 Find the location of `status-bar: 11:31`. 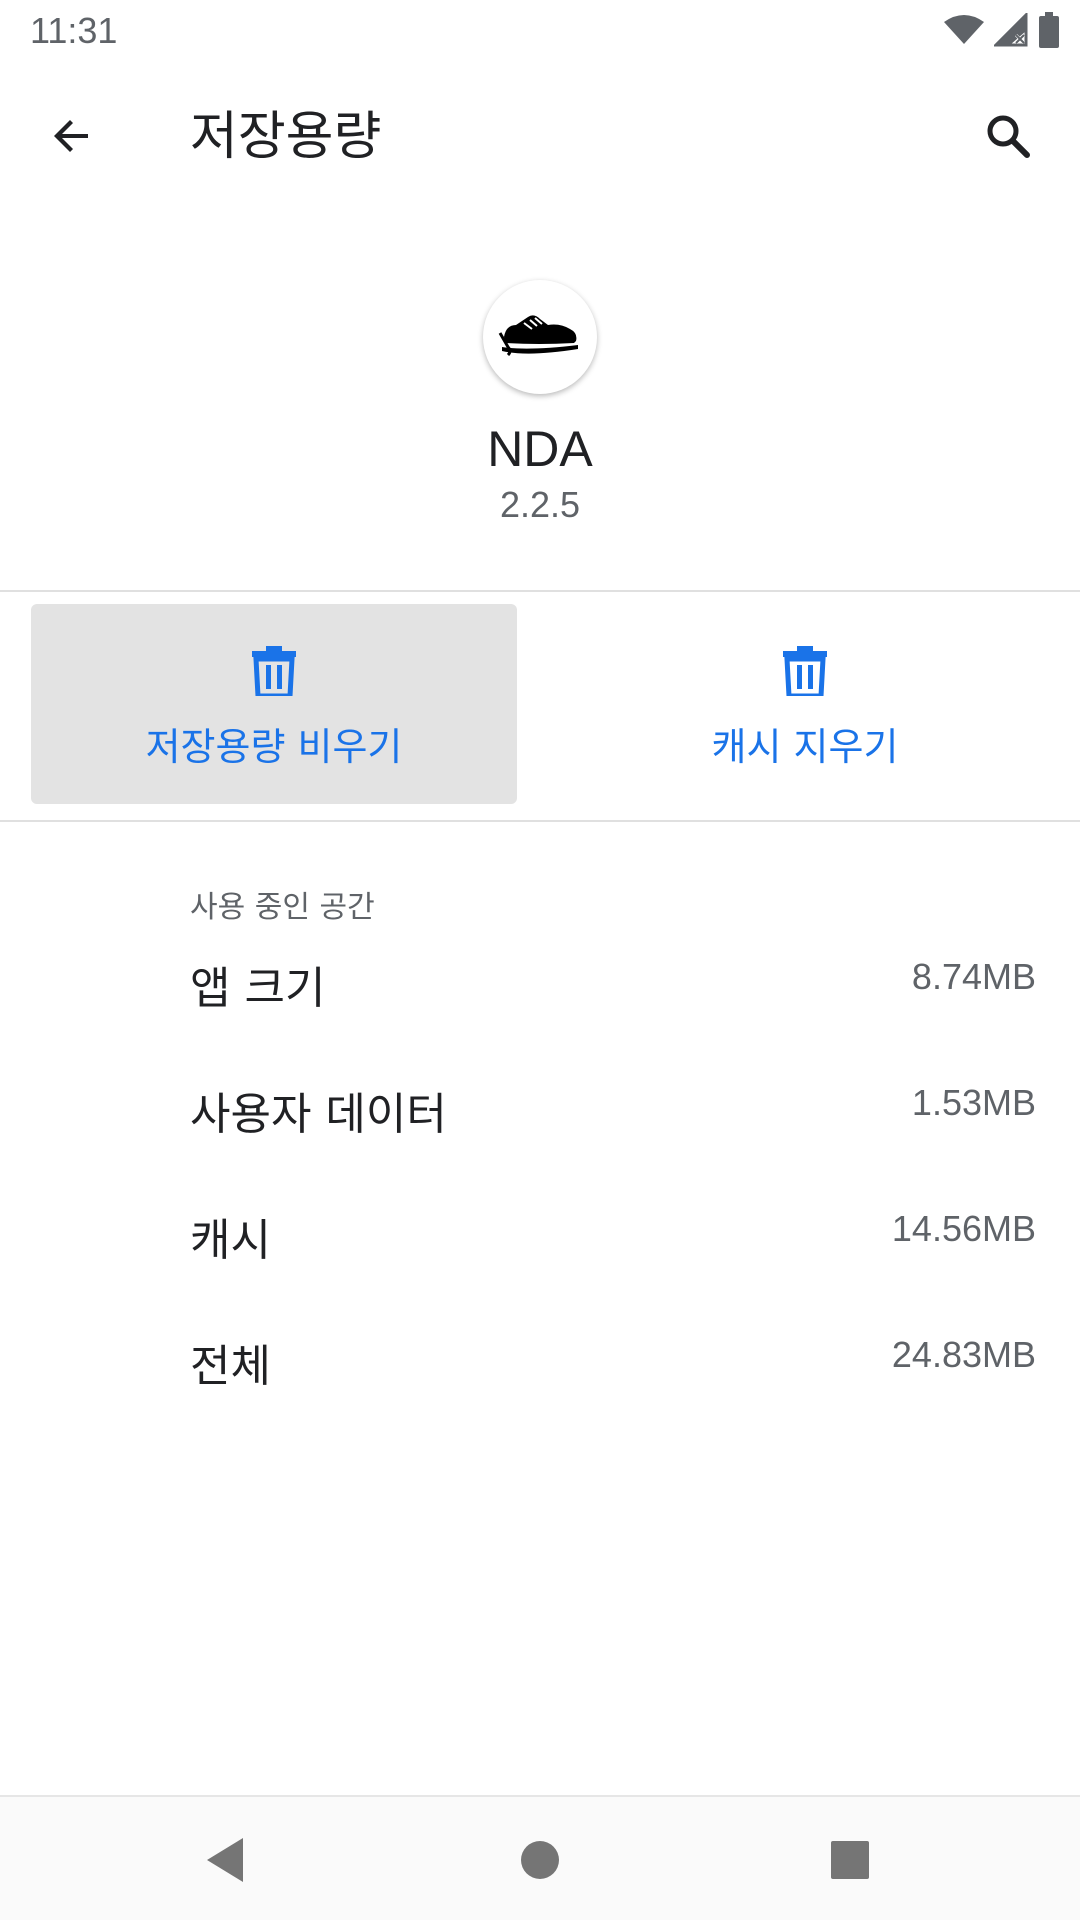

status-bar: 11:31 is located at coordinates (540, 33).